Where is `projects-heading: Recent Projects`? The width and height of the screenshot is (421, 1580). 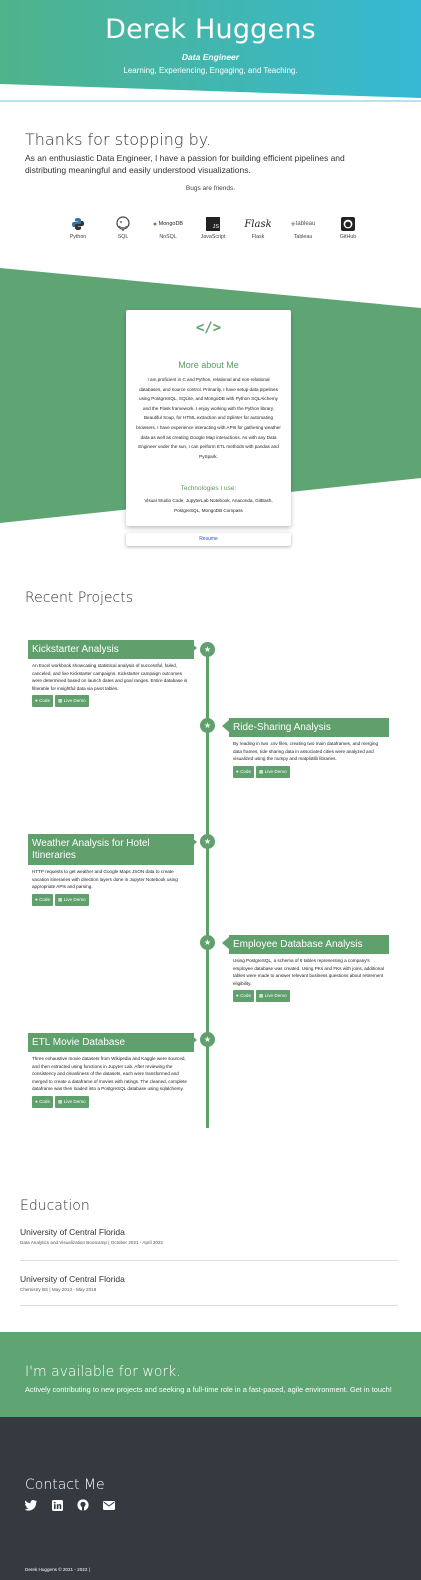 projects-heading: Recent Projects is located at coordinates (79, 598).